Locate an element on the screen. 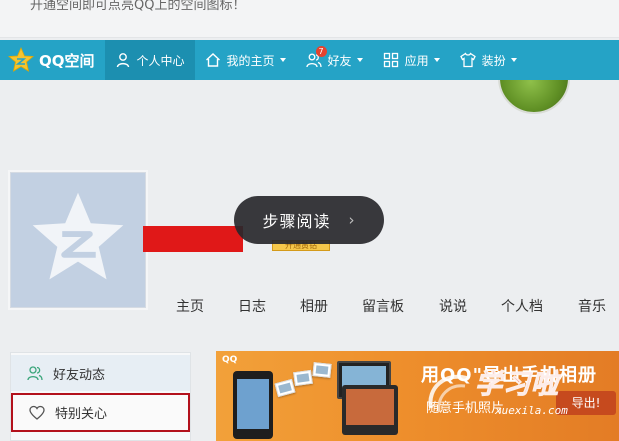 The image size is (619, 441). default-avatar-star-icon is located at coordinates (78, 236).